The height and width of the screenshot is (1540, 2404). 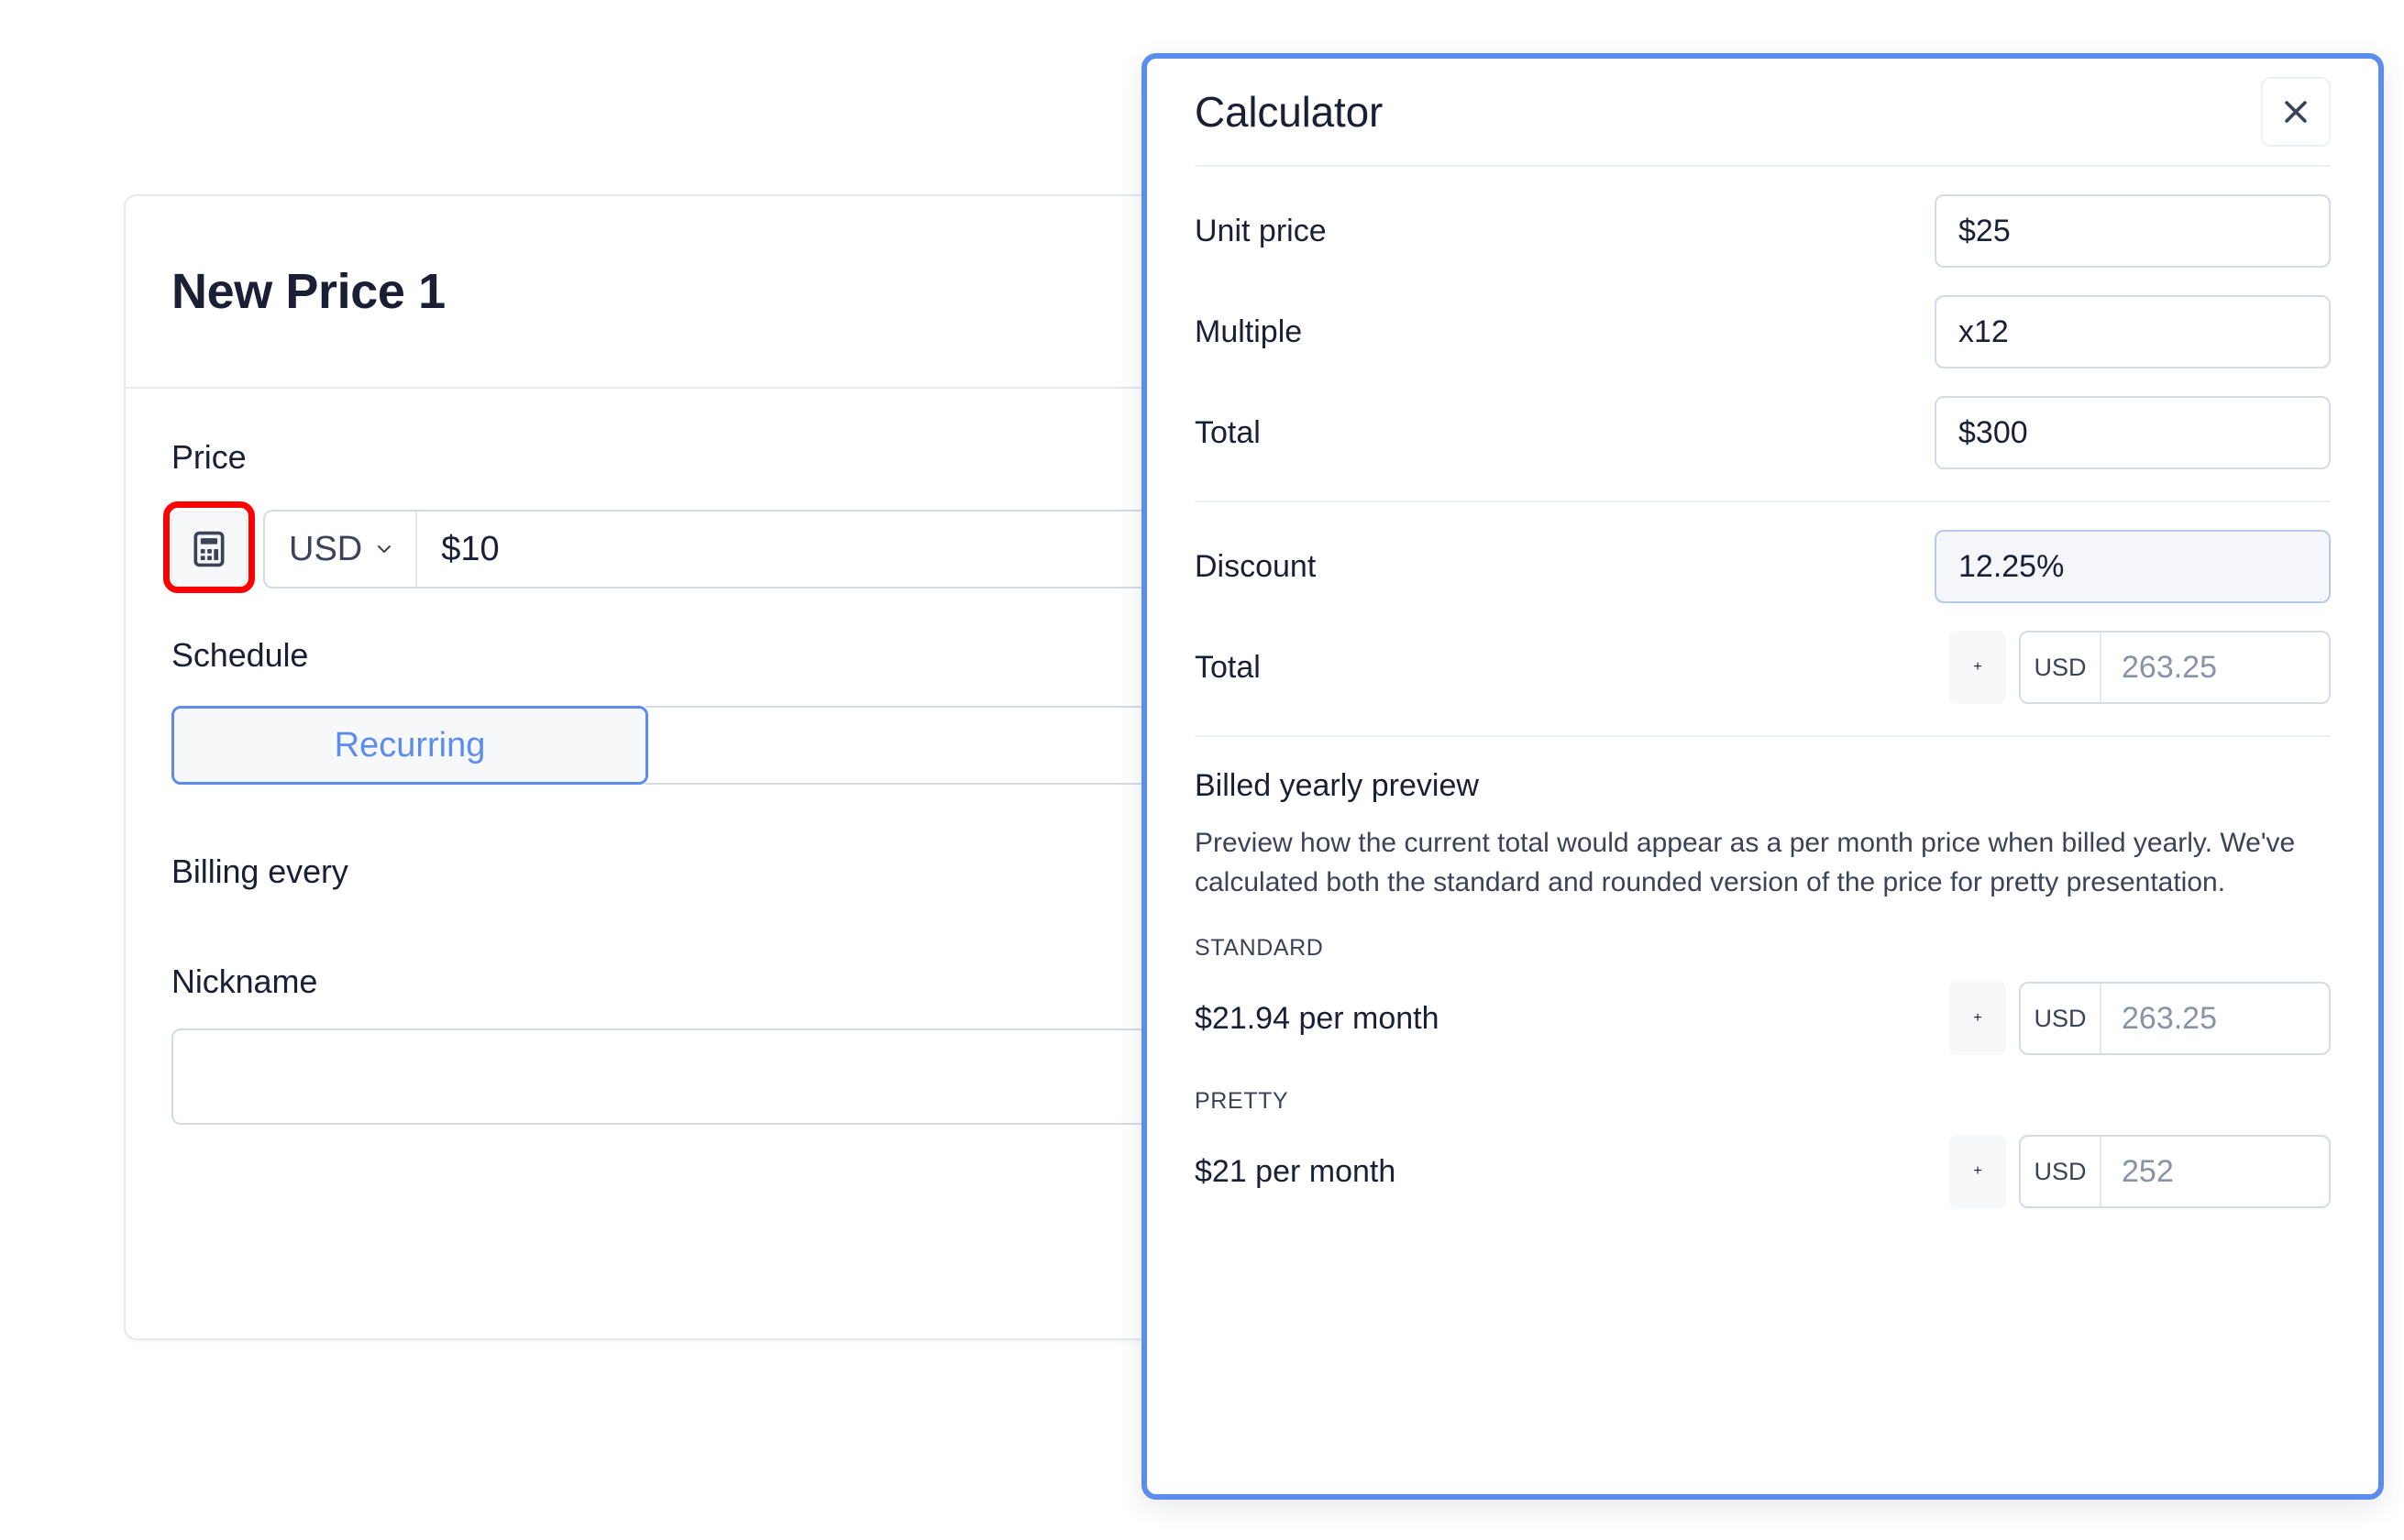 What do you see at coordinates (1763, 432) in the screenshot?
I see `gross-total-row: Total $300` at bounding box center [1763, 432].